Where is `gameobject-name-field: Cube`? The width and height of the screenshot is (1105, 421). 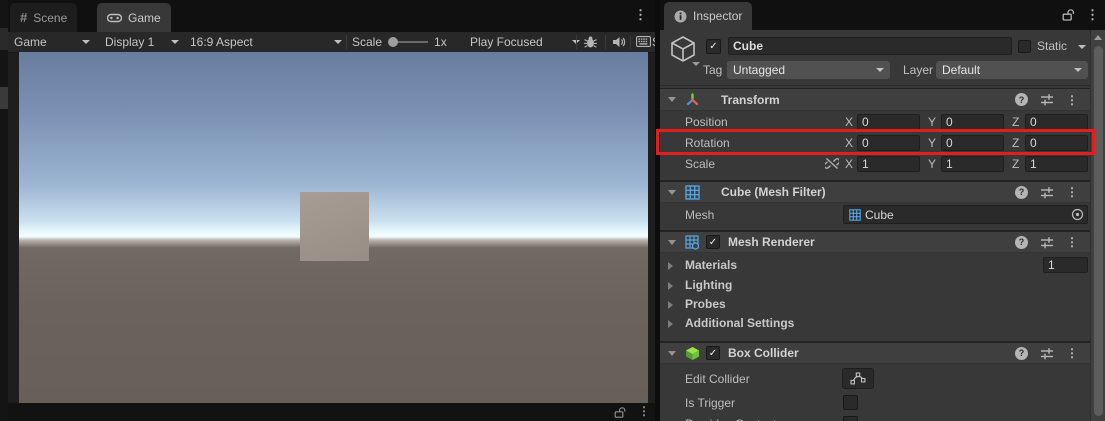 gameobject-name-field: Cube is located at coordinates (870, 46).